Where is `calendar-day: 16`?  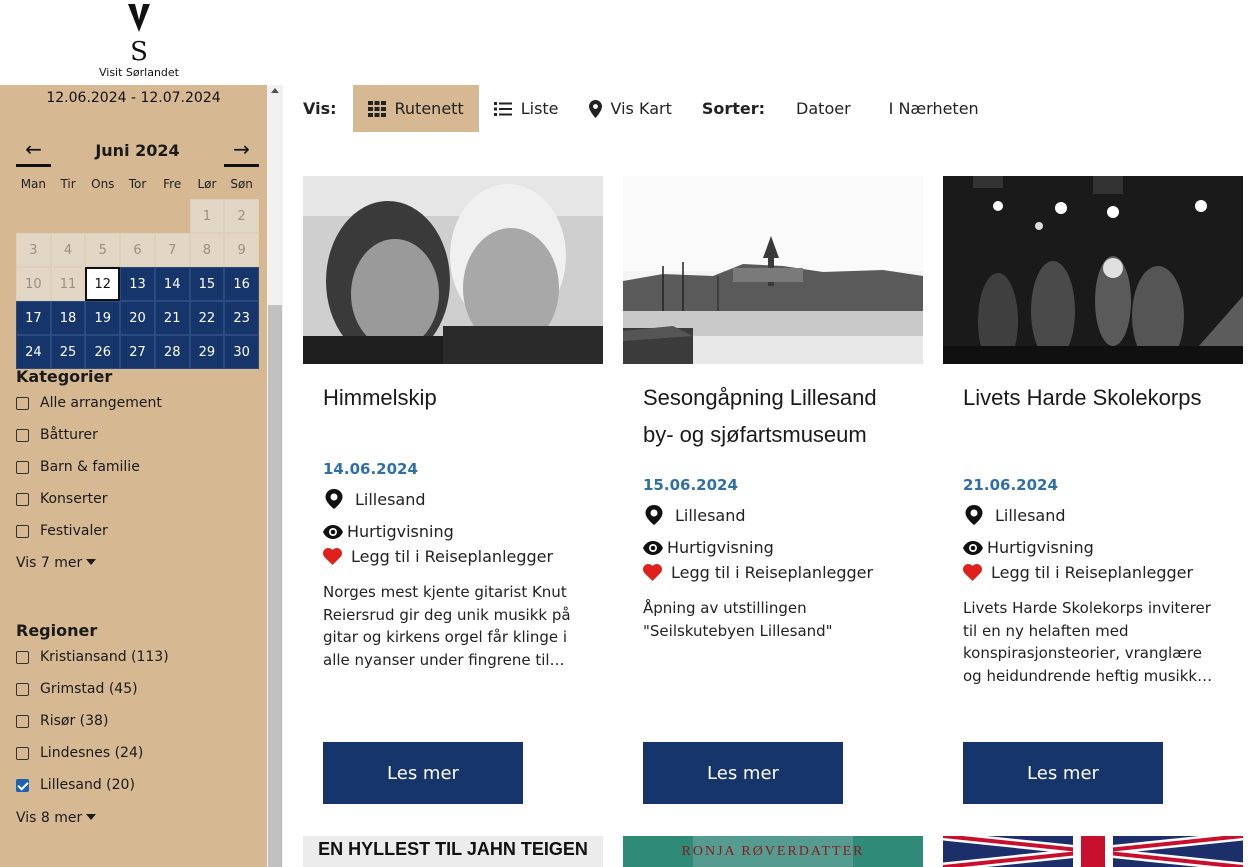 calendar-day: 16 is located at coordinates (241, 284).